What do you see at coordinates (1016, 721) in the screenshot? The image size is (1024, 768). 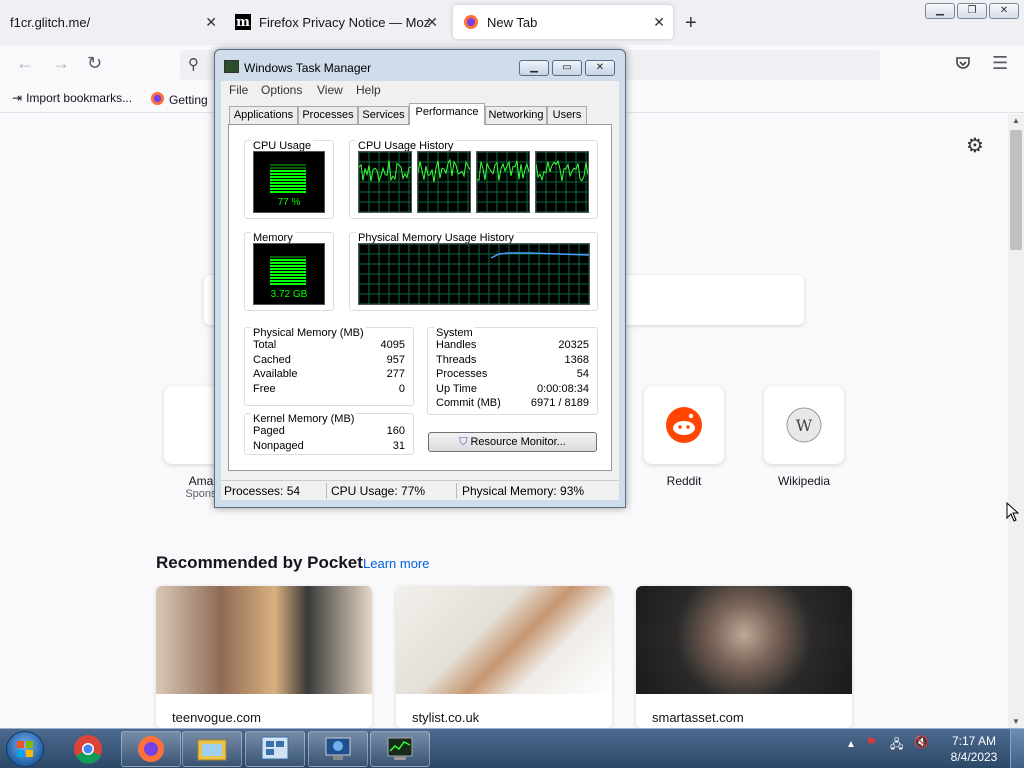 I see `scroll-down-icon: ▼` at bounding box center [1016, 721].